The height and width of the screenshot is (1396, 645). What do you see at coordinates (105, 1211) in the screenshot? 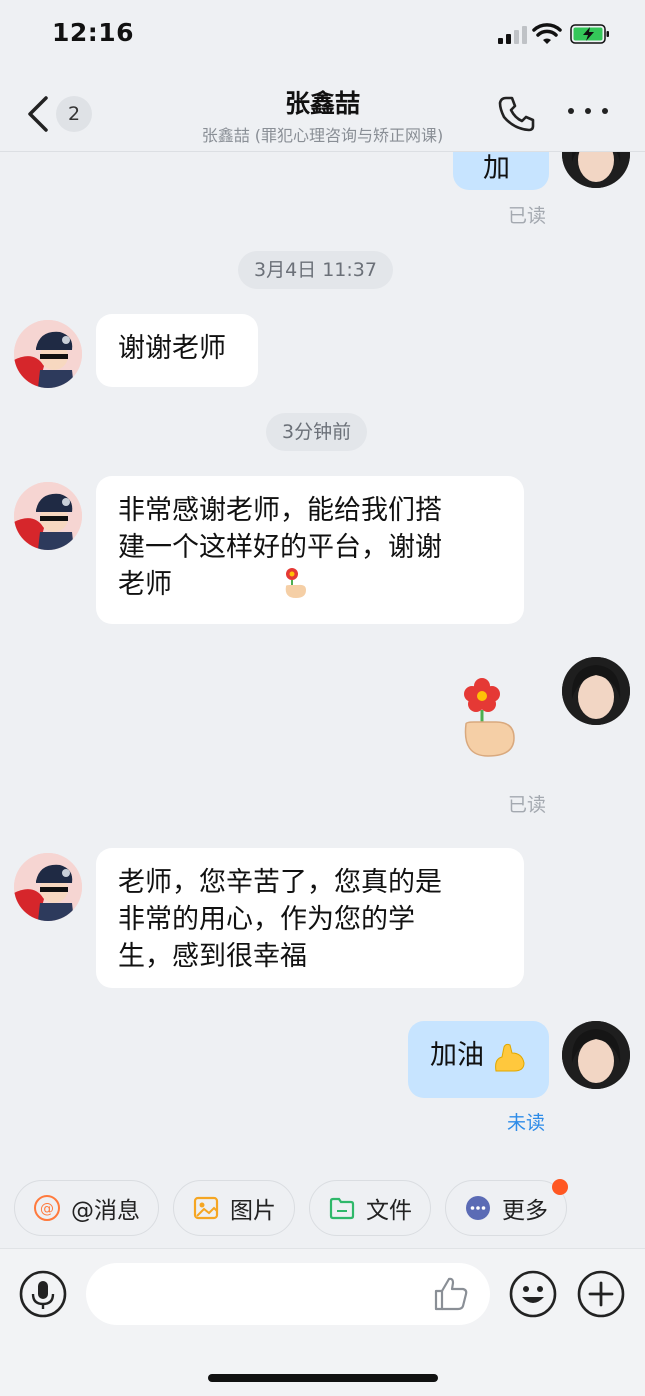
I see `chip-label: @消息` at bounding box center [105, 1211].